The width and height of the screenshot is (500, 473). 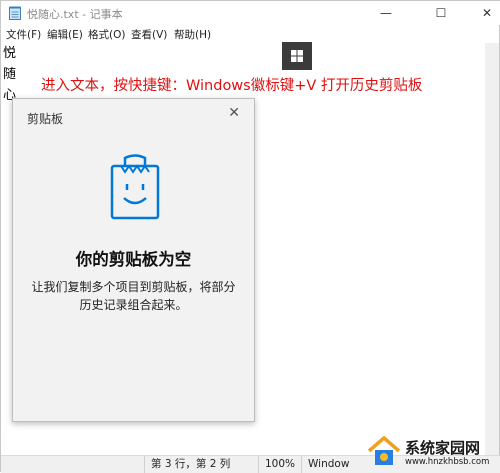 I want to click on close-button: ✕, so click(x=482, y=13).